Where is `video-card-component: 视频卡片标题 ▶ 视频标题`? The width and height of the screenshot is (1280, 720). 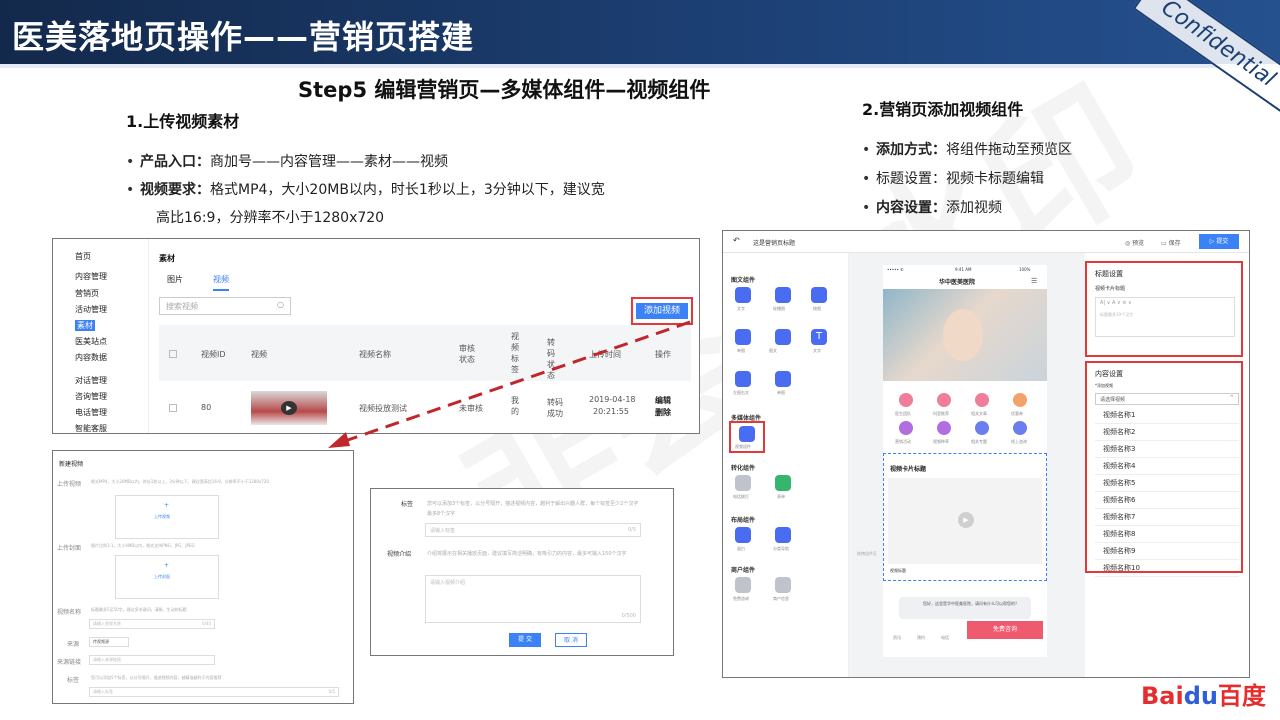 video-card-component: 视频卡片标题 ▶ 视频标题 is located at coordinates (965, 517).